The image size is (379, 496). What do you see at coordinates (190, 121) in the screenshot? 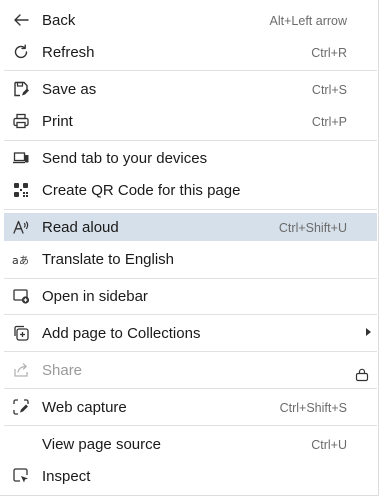
I see `menu-item-print: Print Ctrl+P` at bounding box center [190, 121].